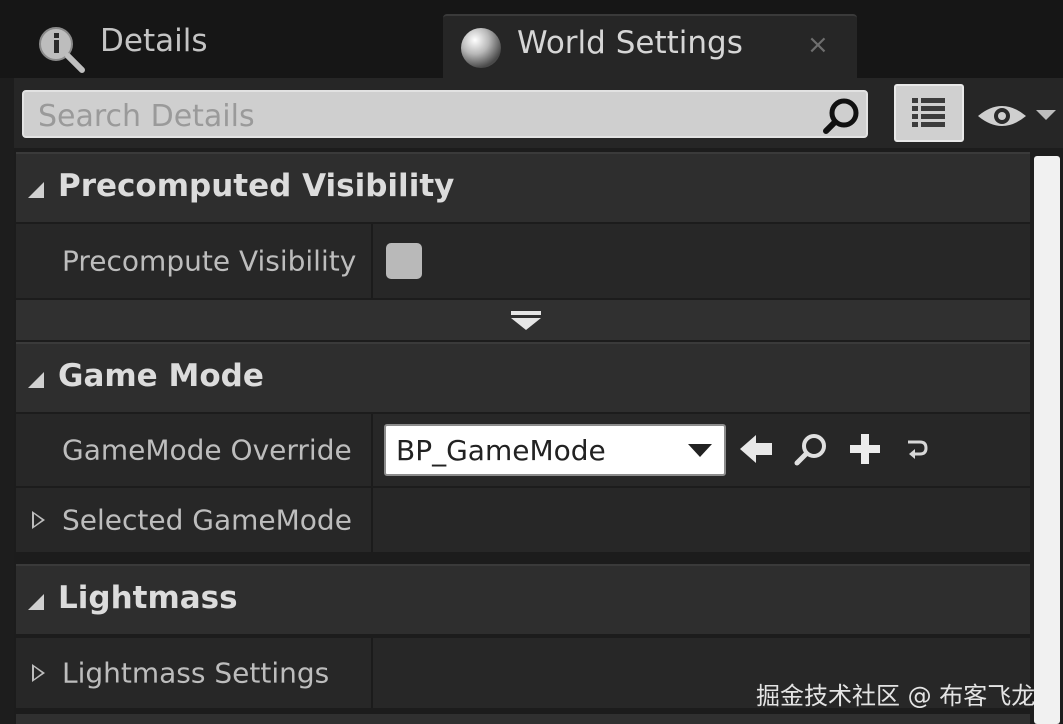  Describe the element at coordinates (523, 261) in the screenshot. I see `property-precompute-visibility: Precompute Visibility` at that location.